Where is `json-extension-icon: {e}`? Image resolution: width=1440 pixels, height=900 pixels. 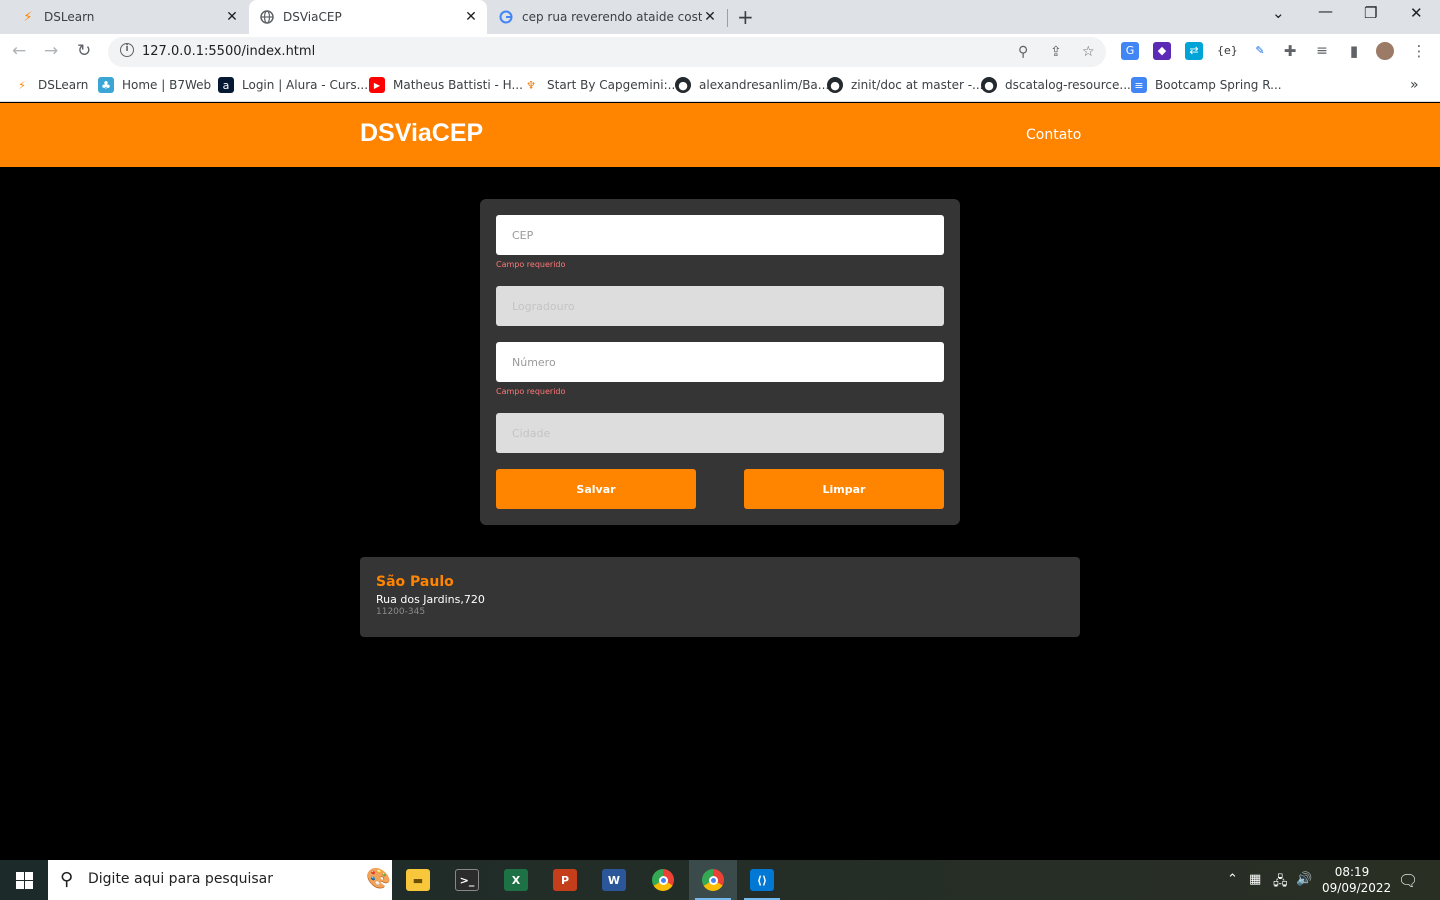
json-extension-icon: {e} is located at coordinates (1227, 51).